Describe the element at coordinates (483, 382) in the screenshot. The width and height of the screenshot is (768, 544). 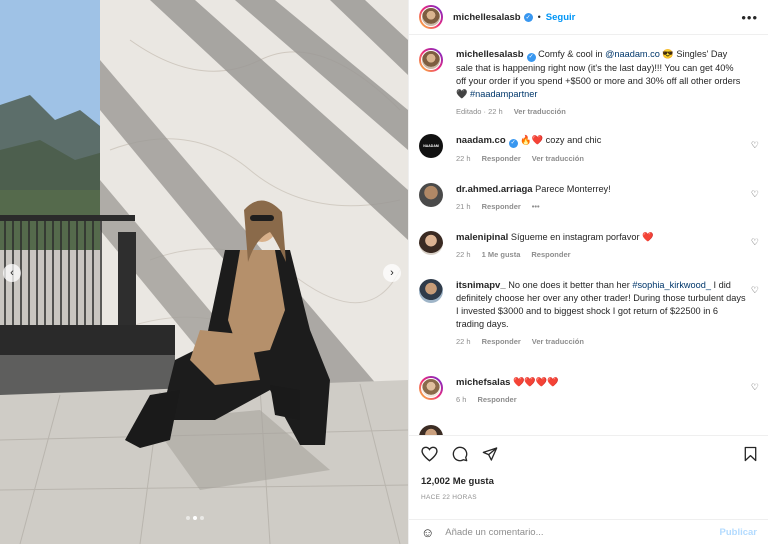
I see `comment-username: michefsalas` at that location.